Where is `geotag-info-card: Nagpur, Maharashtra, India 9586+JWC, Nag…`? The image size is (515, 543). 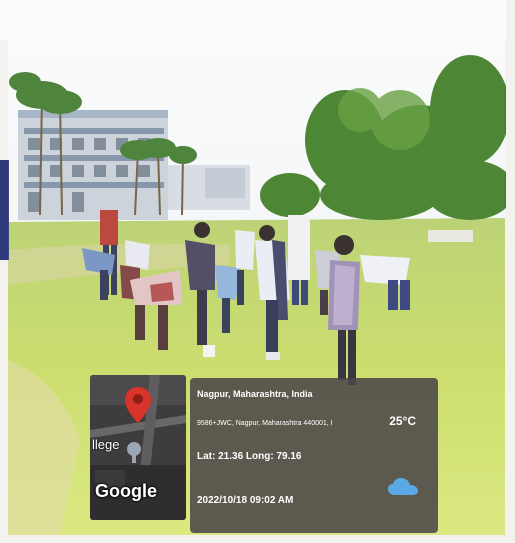 geotag-info-card: Nagpur, Maharashtra, India 9586+JWC, Nag… is located at coordinates (314, 455).